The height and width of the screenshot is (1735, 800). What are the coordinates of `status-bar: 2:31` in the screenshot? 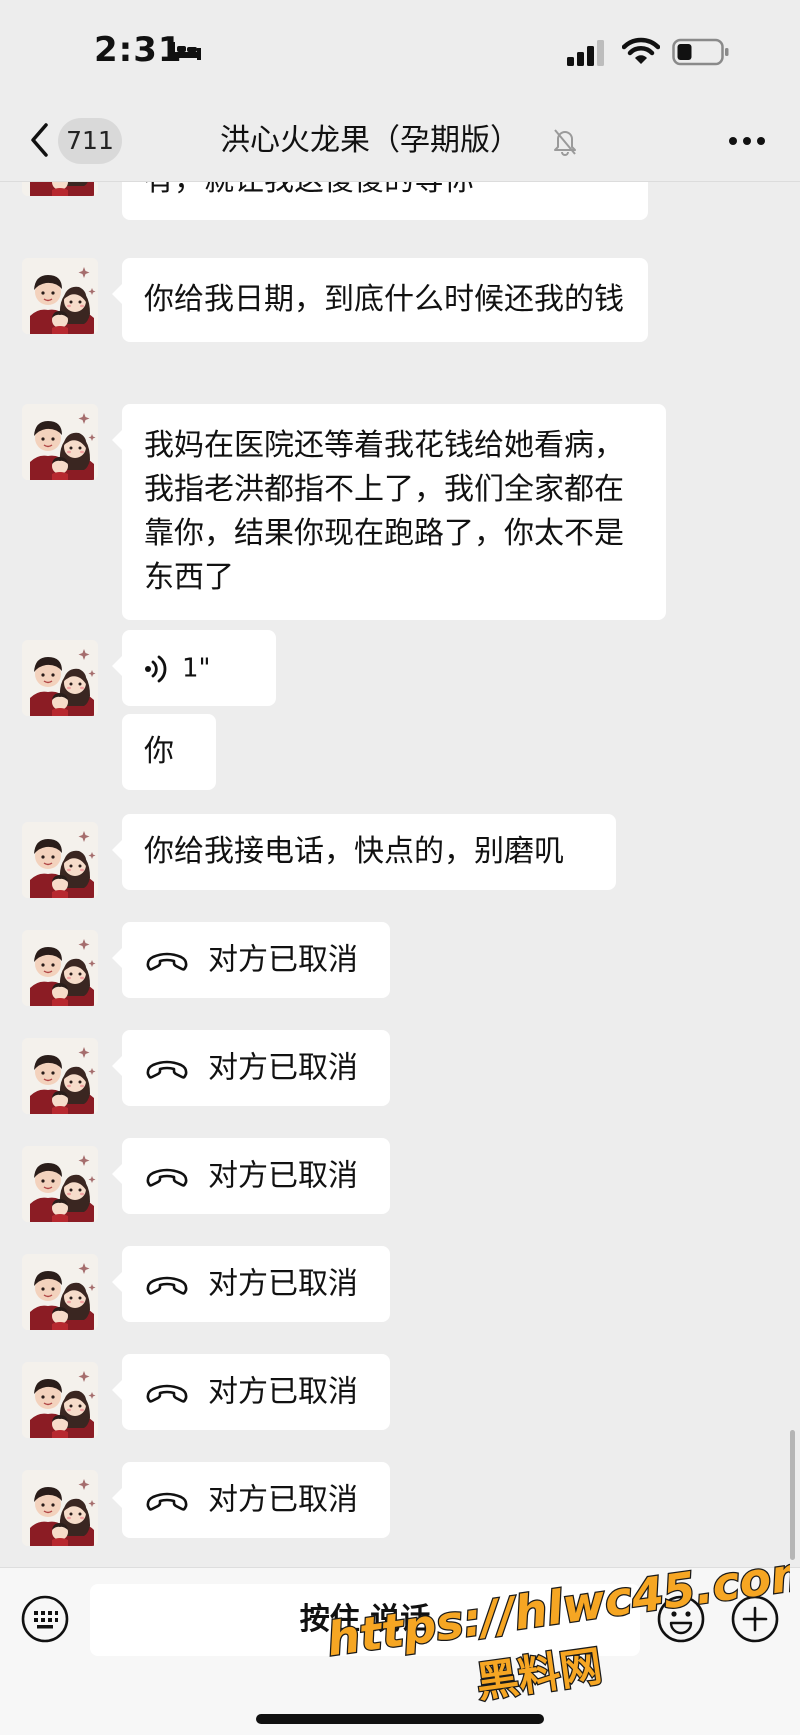 It's located at (400, 50).